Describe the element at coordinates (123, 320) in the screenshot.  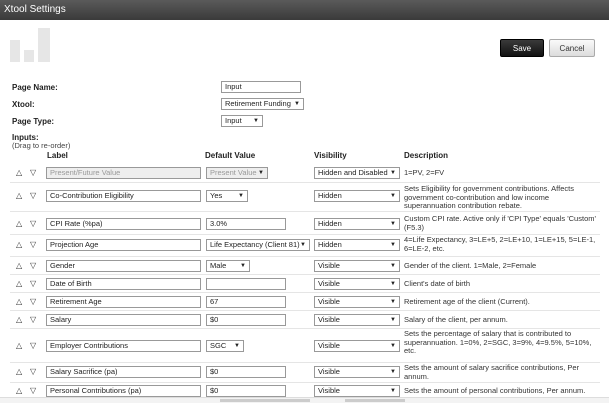
I see `row-label-input: Salary` at that location.